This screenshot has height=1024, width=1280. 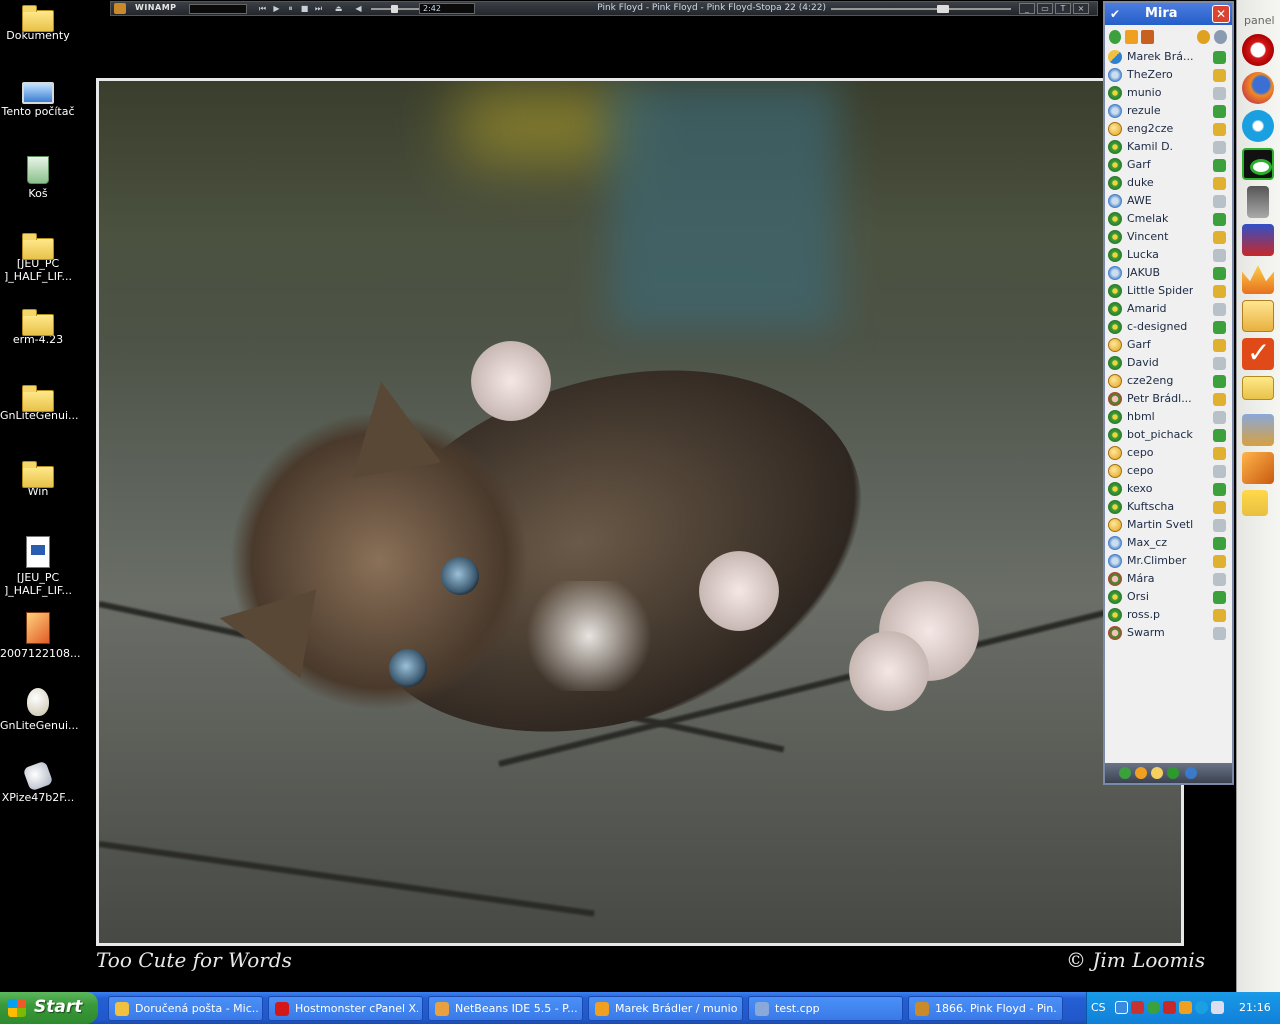 What do you see at coordinates (38, 479) in the screenshot?
I see `desktop-icon: Win` at bounding box center [38, 479].